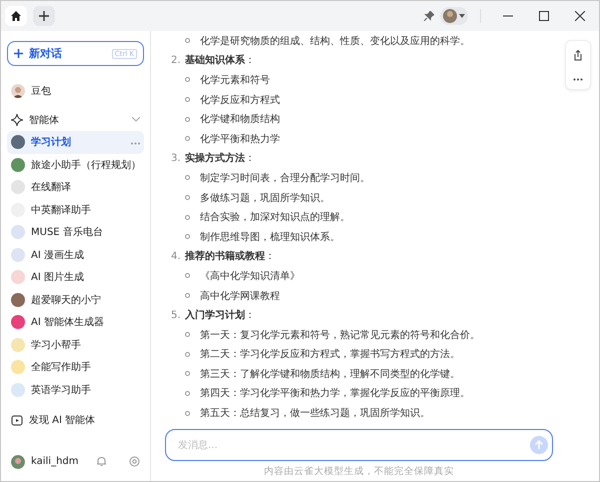 The height and width of the screenshot is (482, 600). I want to click on play-card-icon, so click(17, 420).